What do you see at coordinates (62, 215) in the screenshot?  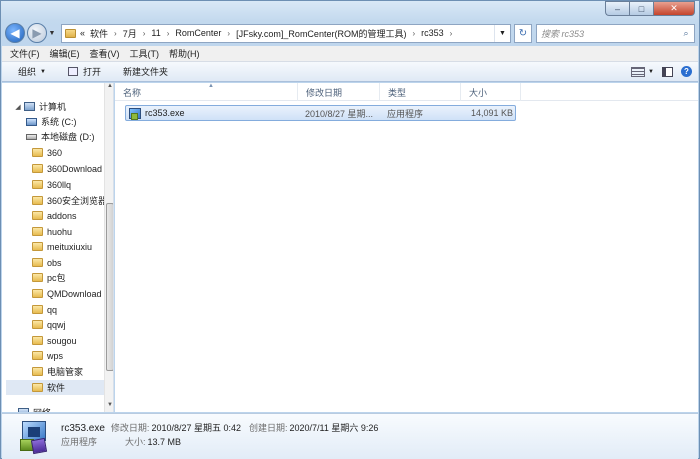 I see `tree-item-label: addons` at bounding box center [62, 215].